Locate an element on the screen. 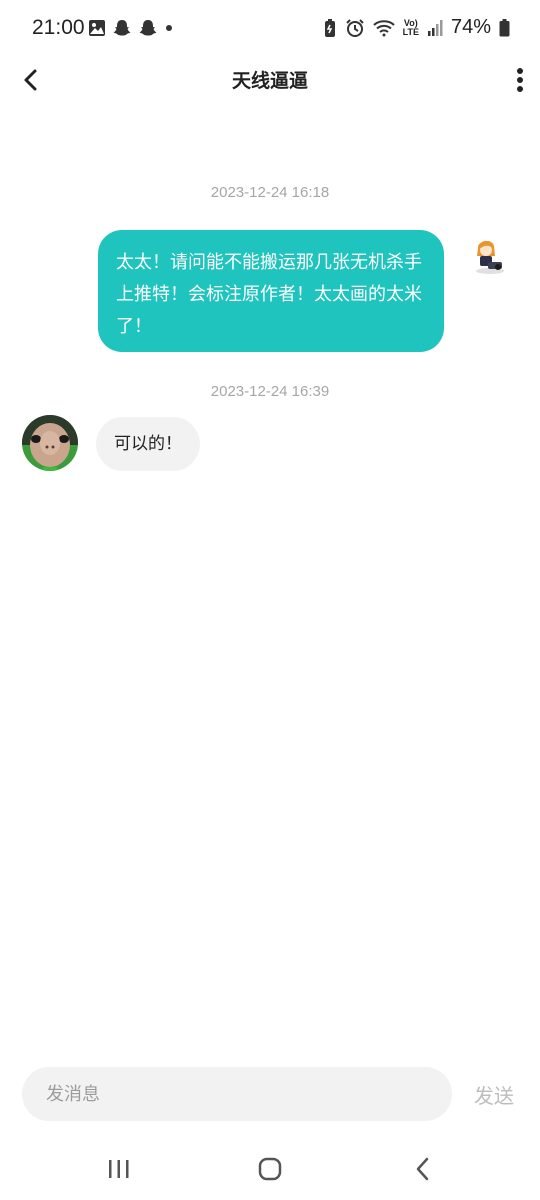 The image size is (540, 1200). recent-apps-button is located at coordinates (119, 1169).